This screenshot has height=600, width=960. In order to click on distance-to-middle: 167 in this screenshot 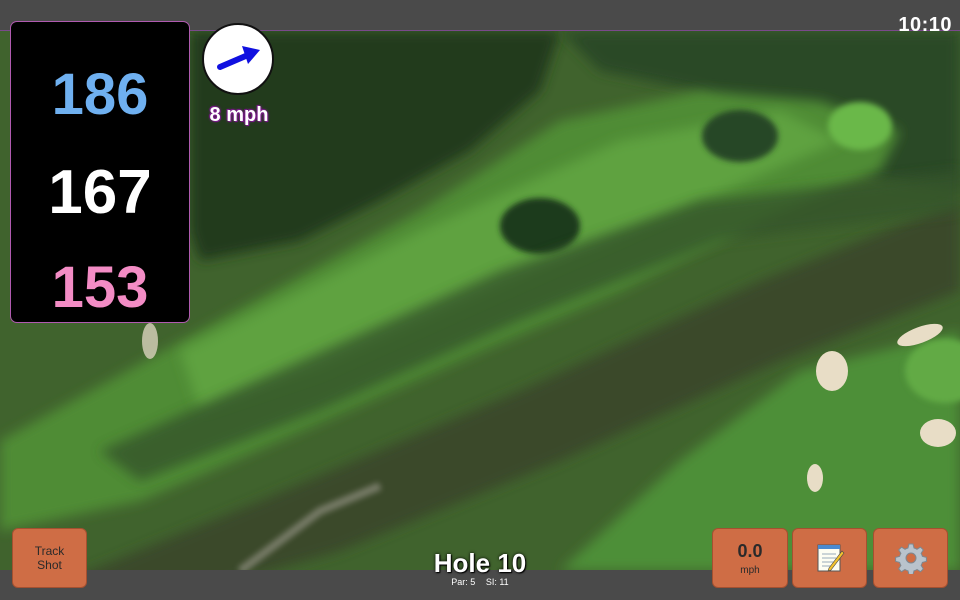, I will do `click(100, 192)`.